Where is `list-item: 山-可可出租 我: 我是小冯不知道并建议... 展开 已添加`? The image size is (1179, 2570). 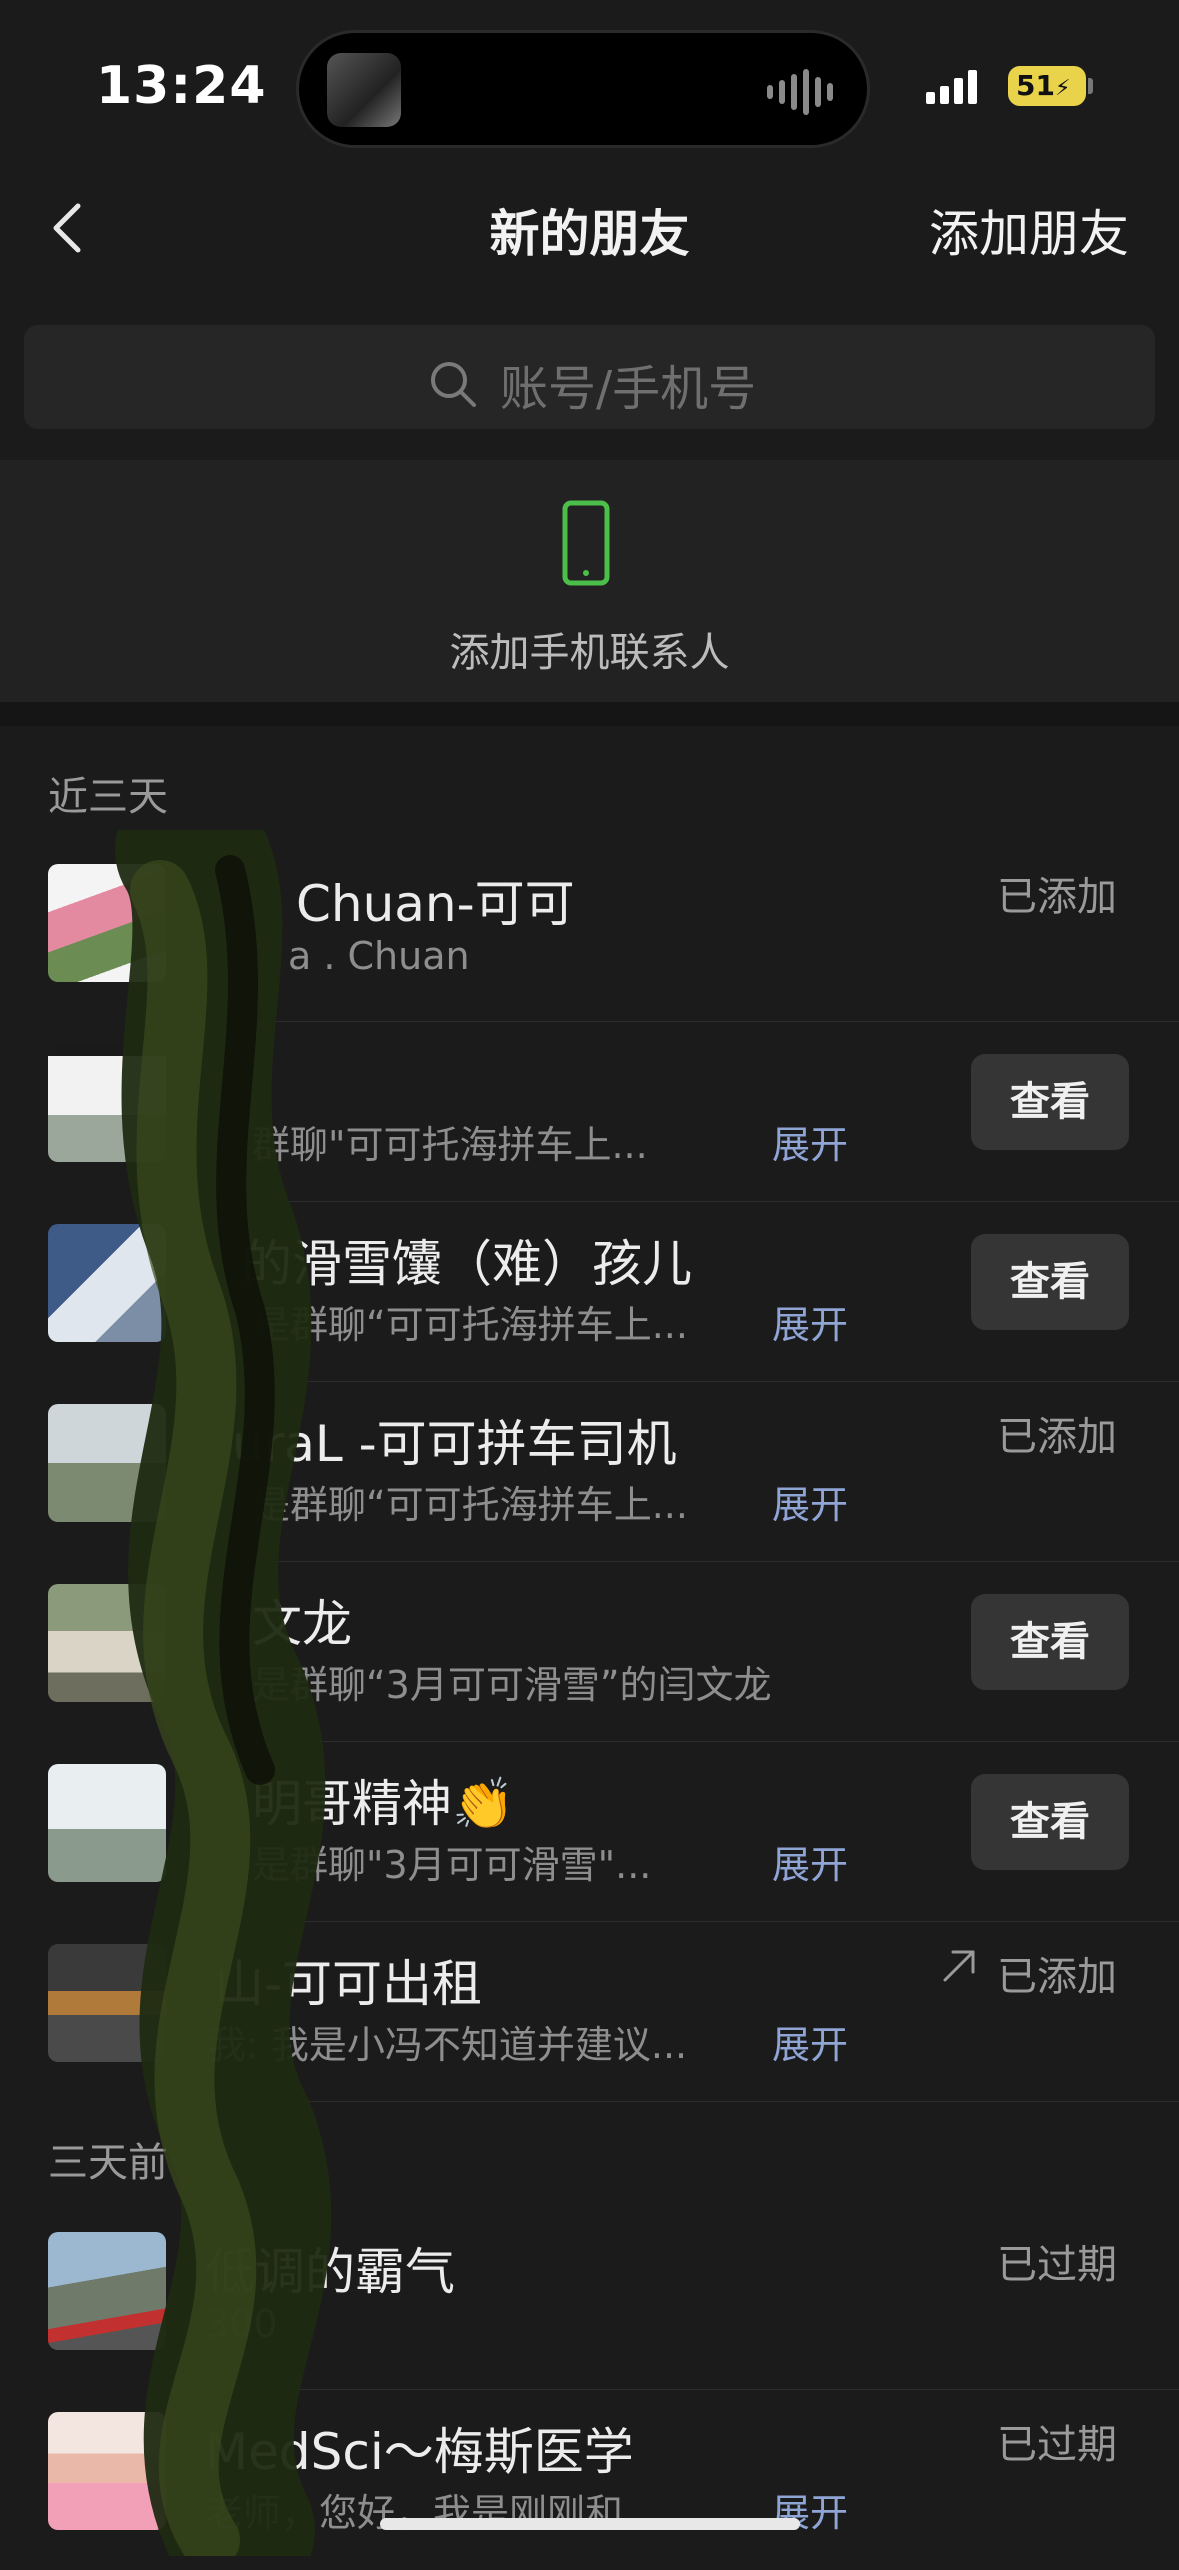
list-item: 山-可可出租 我: 我是小冯不知道并建议... 展开 已添加 is located at coordinates (589, 2012).